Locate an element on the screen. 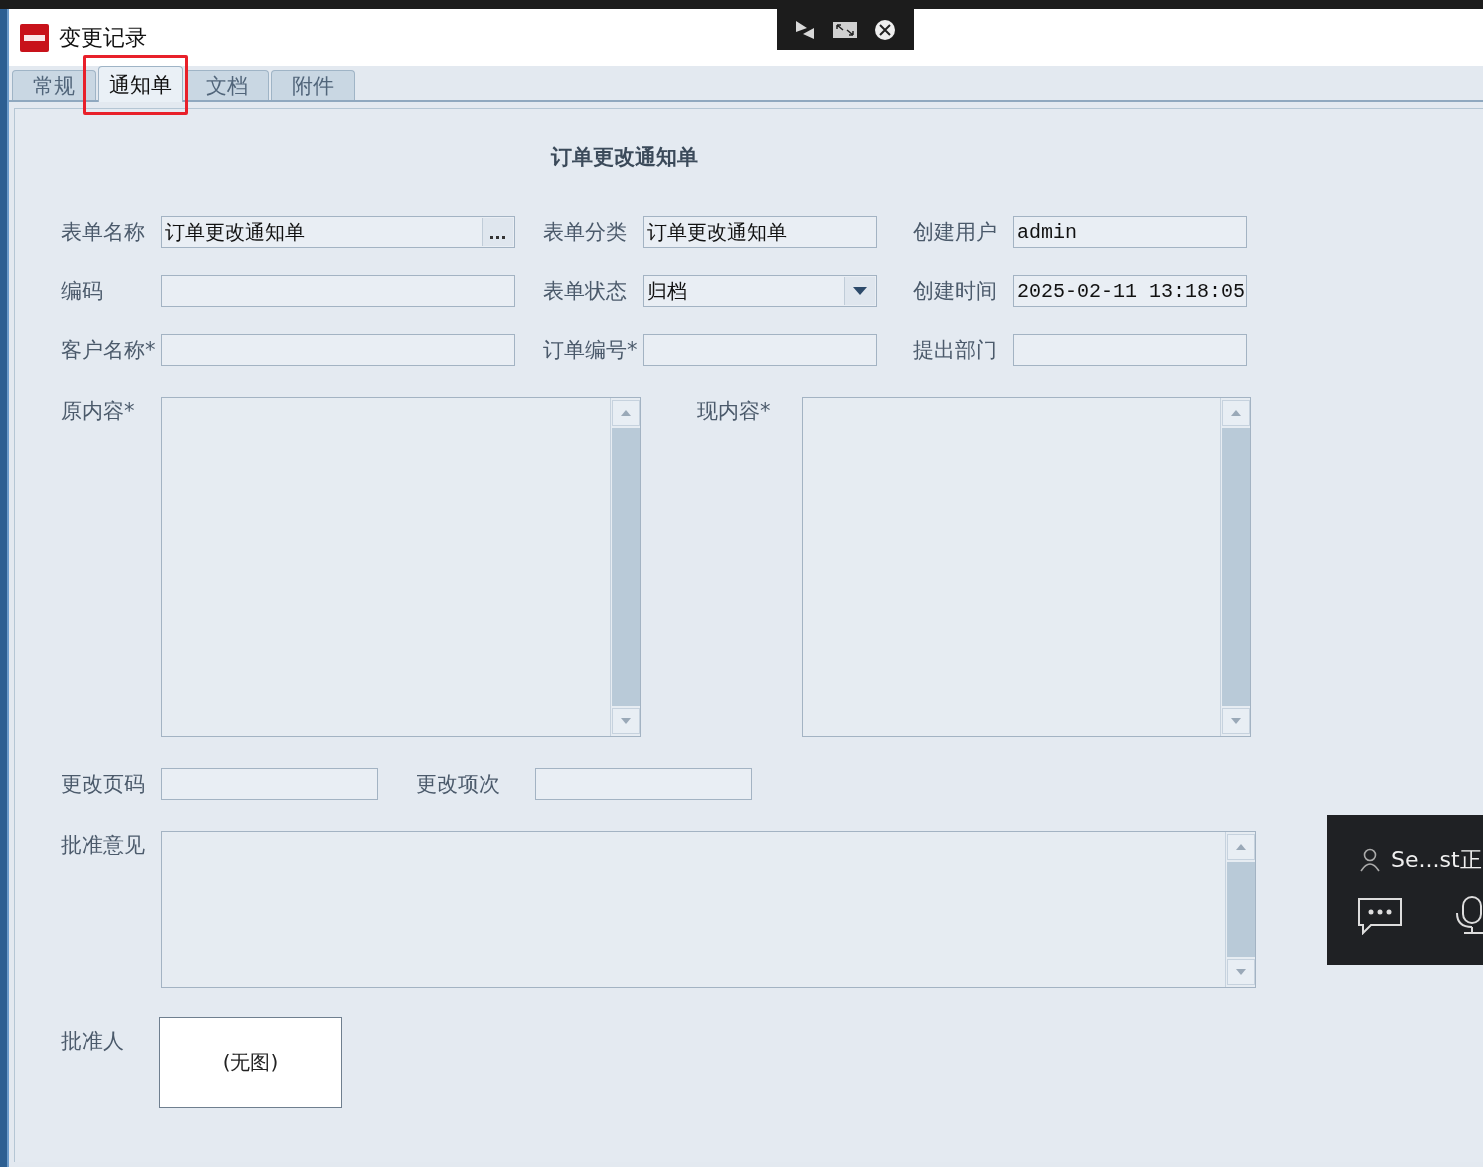  field-label: 订单编号* is located at coordinates (591, 350).